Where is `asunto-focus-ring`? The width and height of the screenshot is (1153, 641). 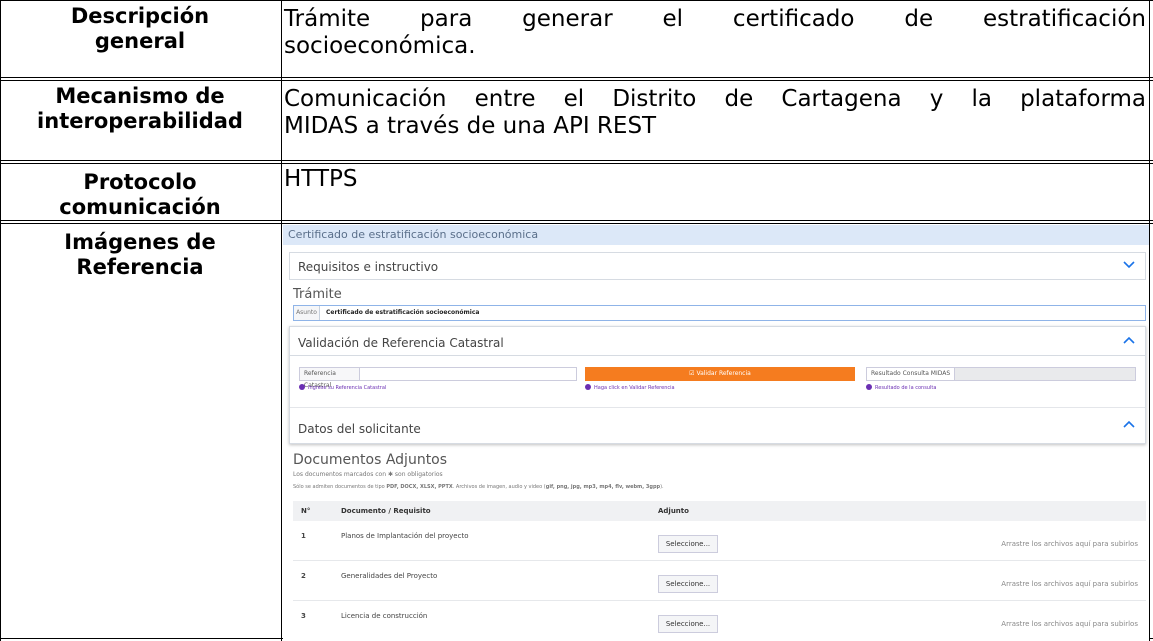 asunto-focus-ring is located at coordinates (719, 313).